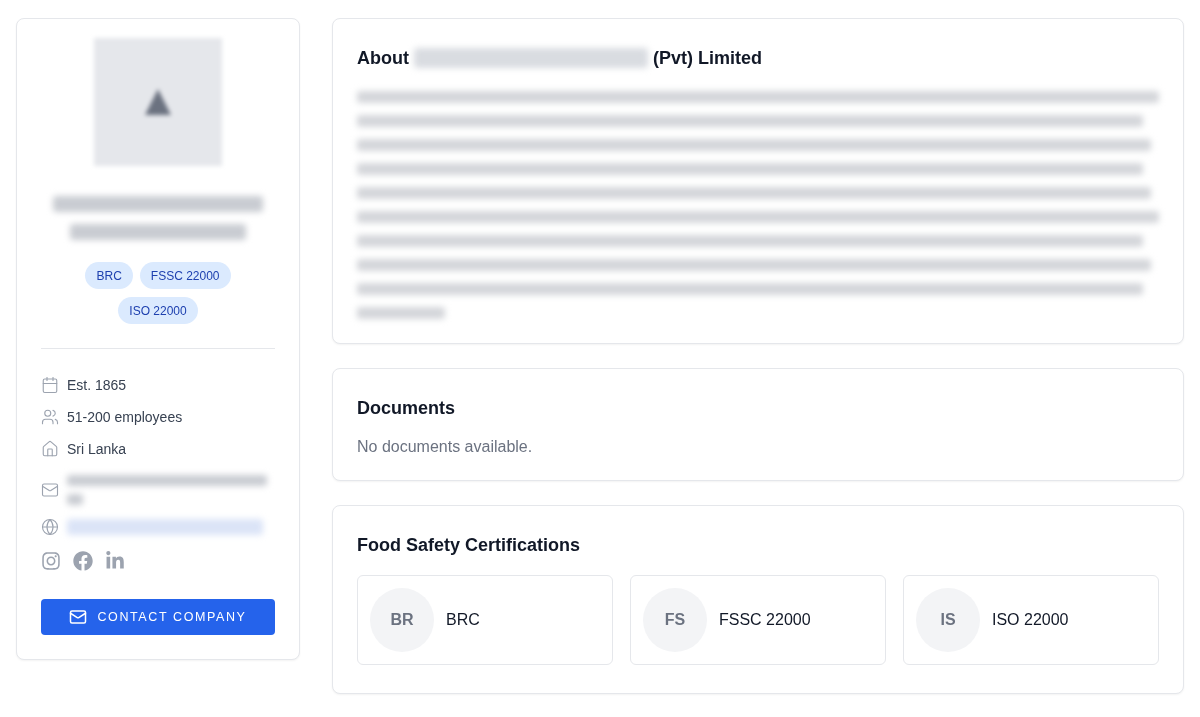 This screenshot has width=1200, height=717. What do you see at coordinates (707, 58) in the screenshot?
I see `section-heading: (Pvt) Limited` at bounding box center [707, 58].